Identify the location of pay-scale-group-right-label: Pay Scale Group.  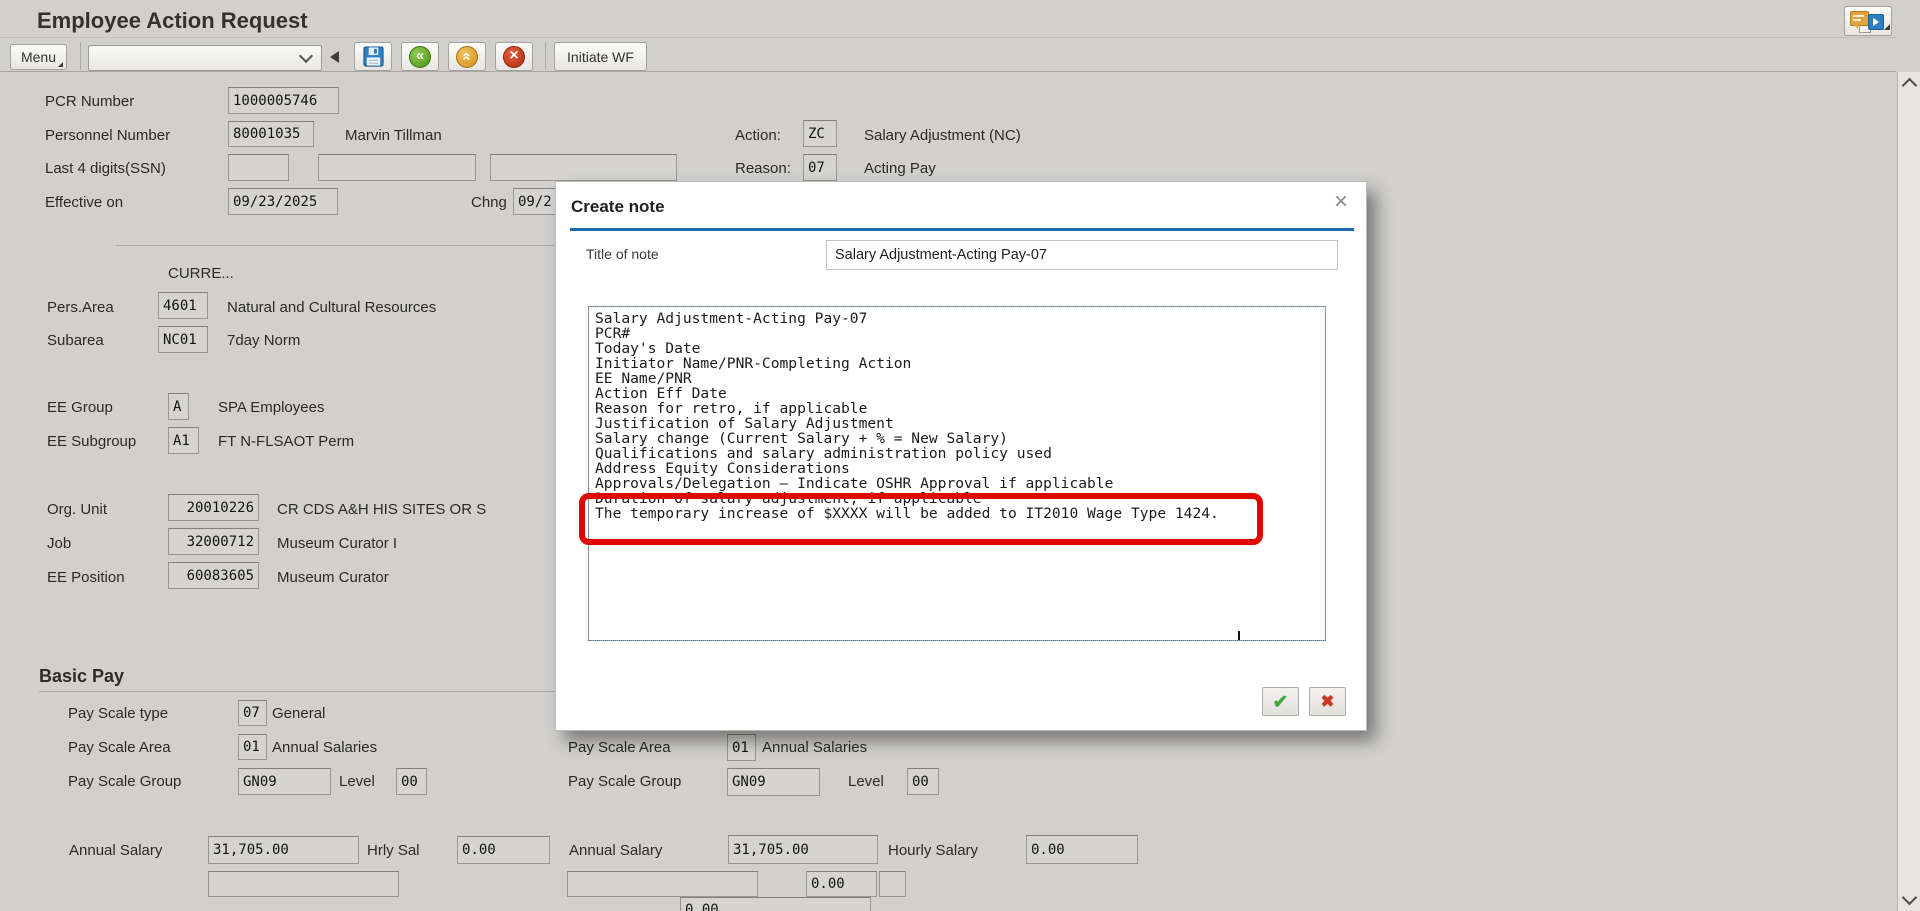
(625, 781).